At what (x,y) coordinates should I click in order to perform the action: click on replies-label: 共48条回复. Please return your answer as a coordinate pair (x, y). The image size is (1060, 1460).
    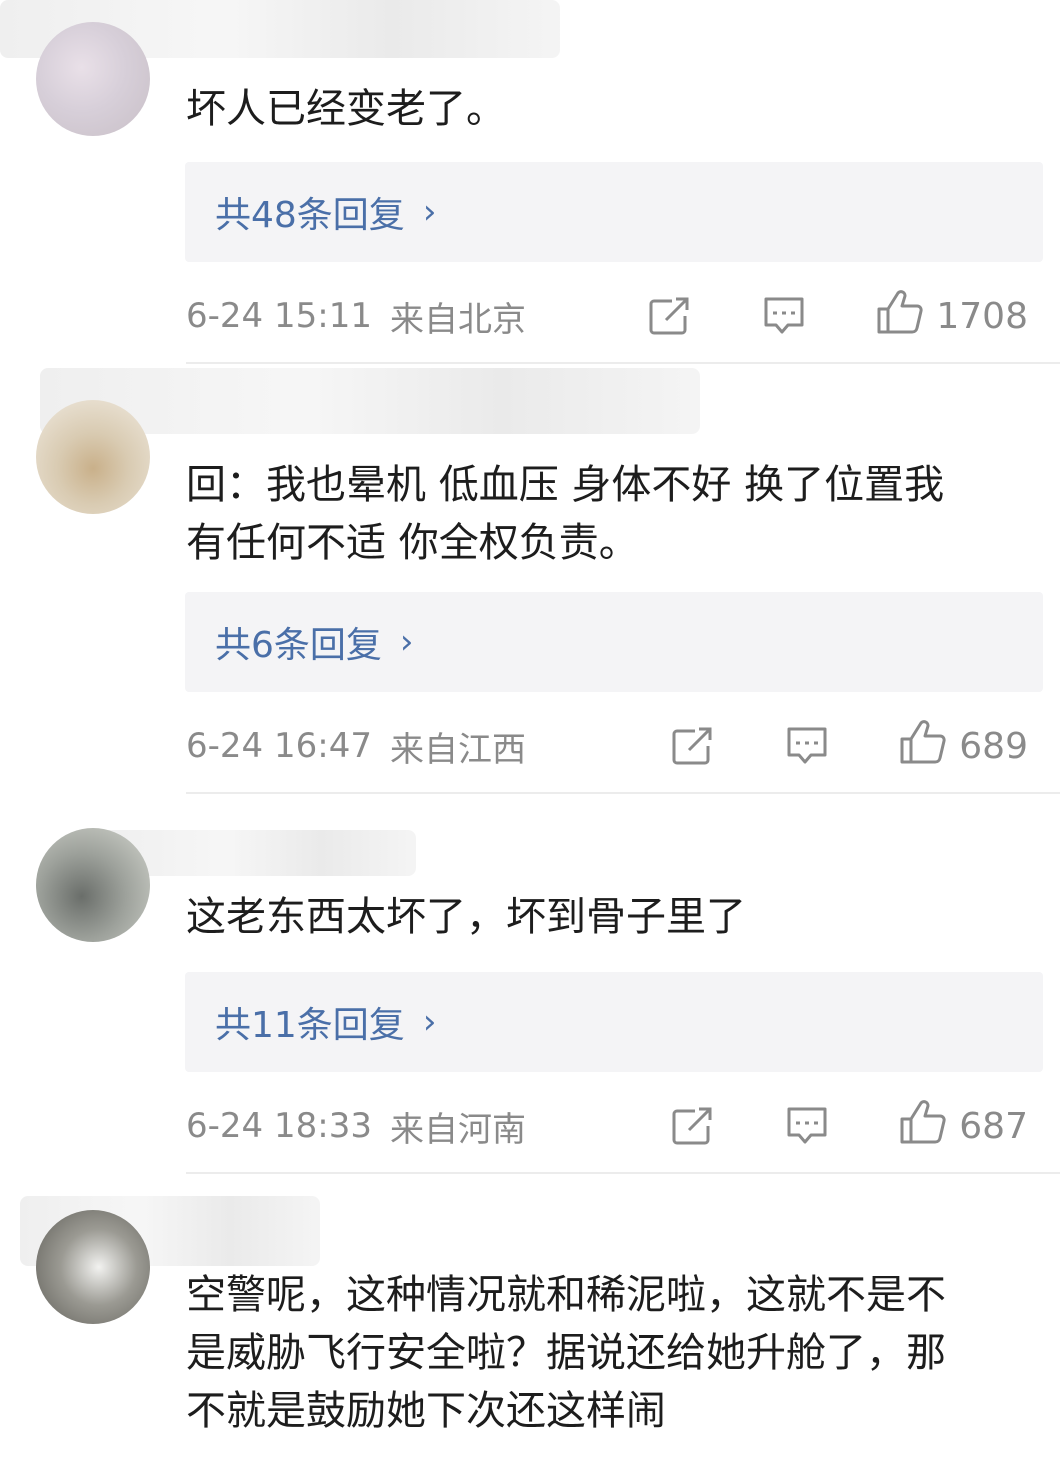
    Looking at the image, I should click on (310, 215).